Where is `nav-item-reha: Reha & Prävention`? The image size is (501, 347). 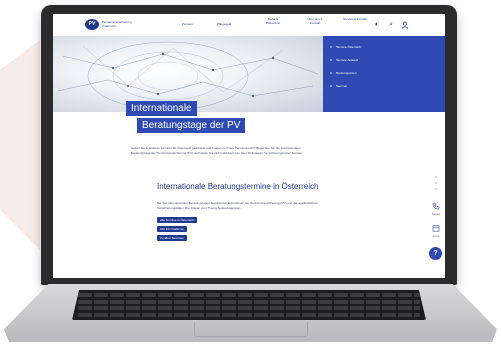
nav-item-reha: Reha & Prävention is located at coordinates (273, 21).